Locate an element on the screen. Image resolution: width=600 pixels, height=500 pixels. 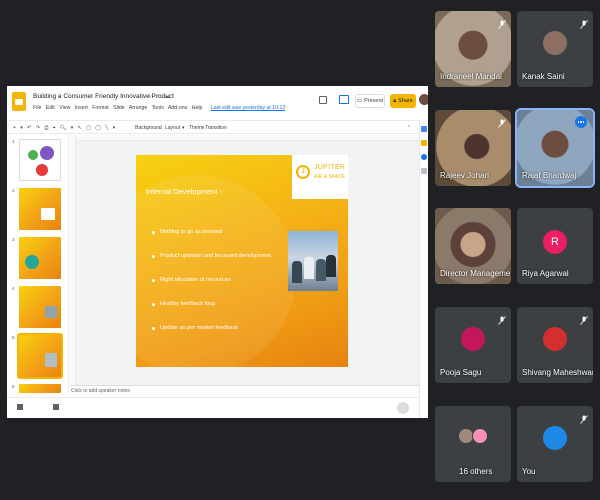
bullet-item: Update as per market feedback is located at coordinates (195, 328).